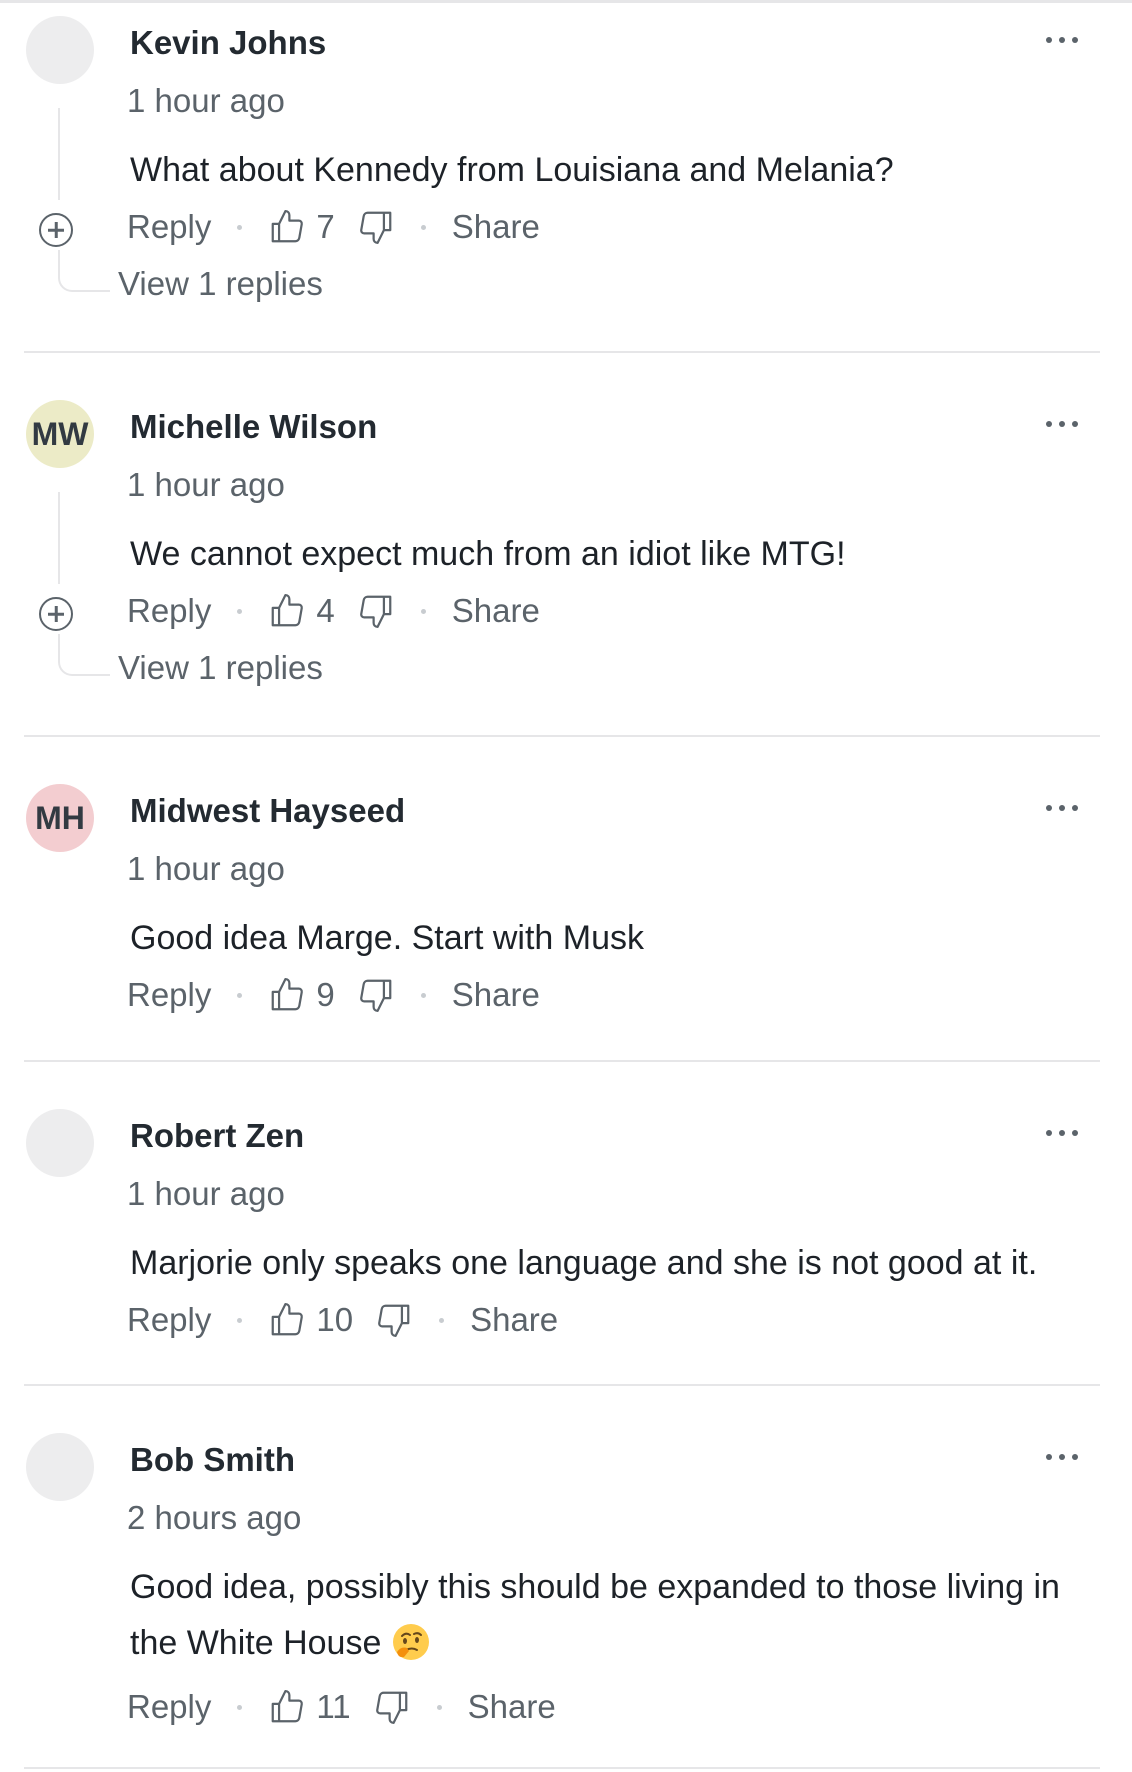  I want to click on comment-text: Good idea Marge. Start with Musk, so click(387, 938).